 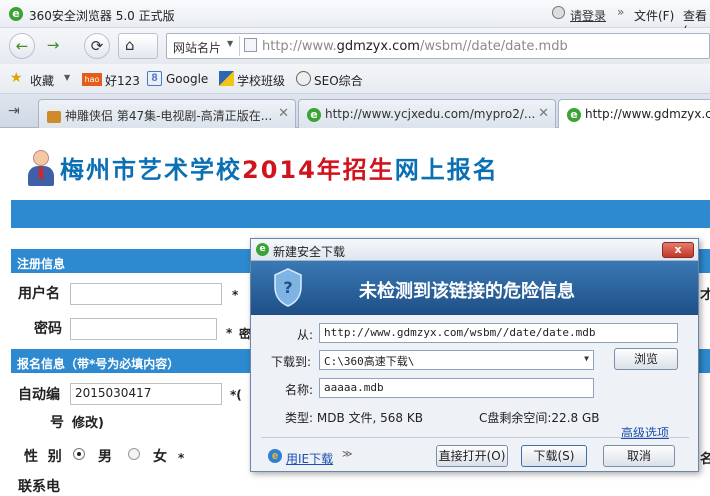 What do you see at coordinates (467, 291) in the screenshot?
I see `dialog-banner-message: 未检测到该链接的危险信息` at bounding box center [467, 291].